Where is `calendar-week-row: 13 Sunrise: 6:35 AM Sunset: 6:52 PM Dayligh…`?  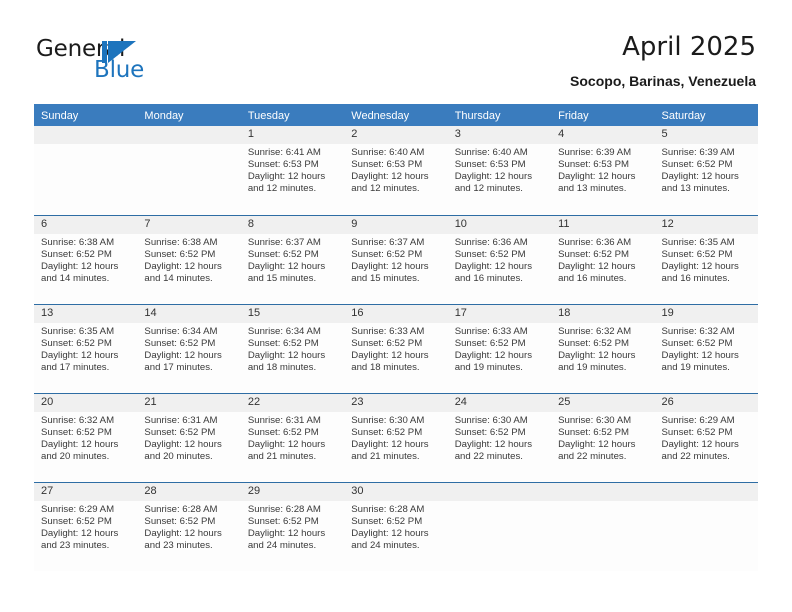
calendar-week-row: 13 Sunrise: 6:35 AM Sunset: 6:52 PM Dayligh… is located at coordinates (396, 348).